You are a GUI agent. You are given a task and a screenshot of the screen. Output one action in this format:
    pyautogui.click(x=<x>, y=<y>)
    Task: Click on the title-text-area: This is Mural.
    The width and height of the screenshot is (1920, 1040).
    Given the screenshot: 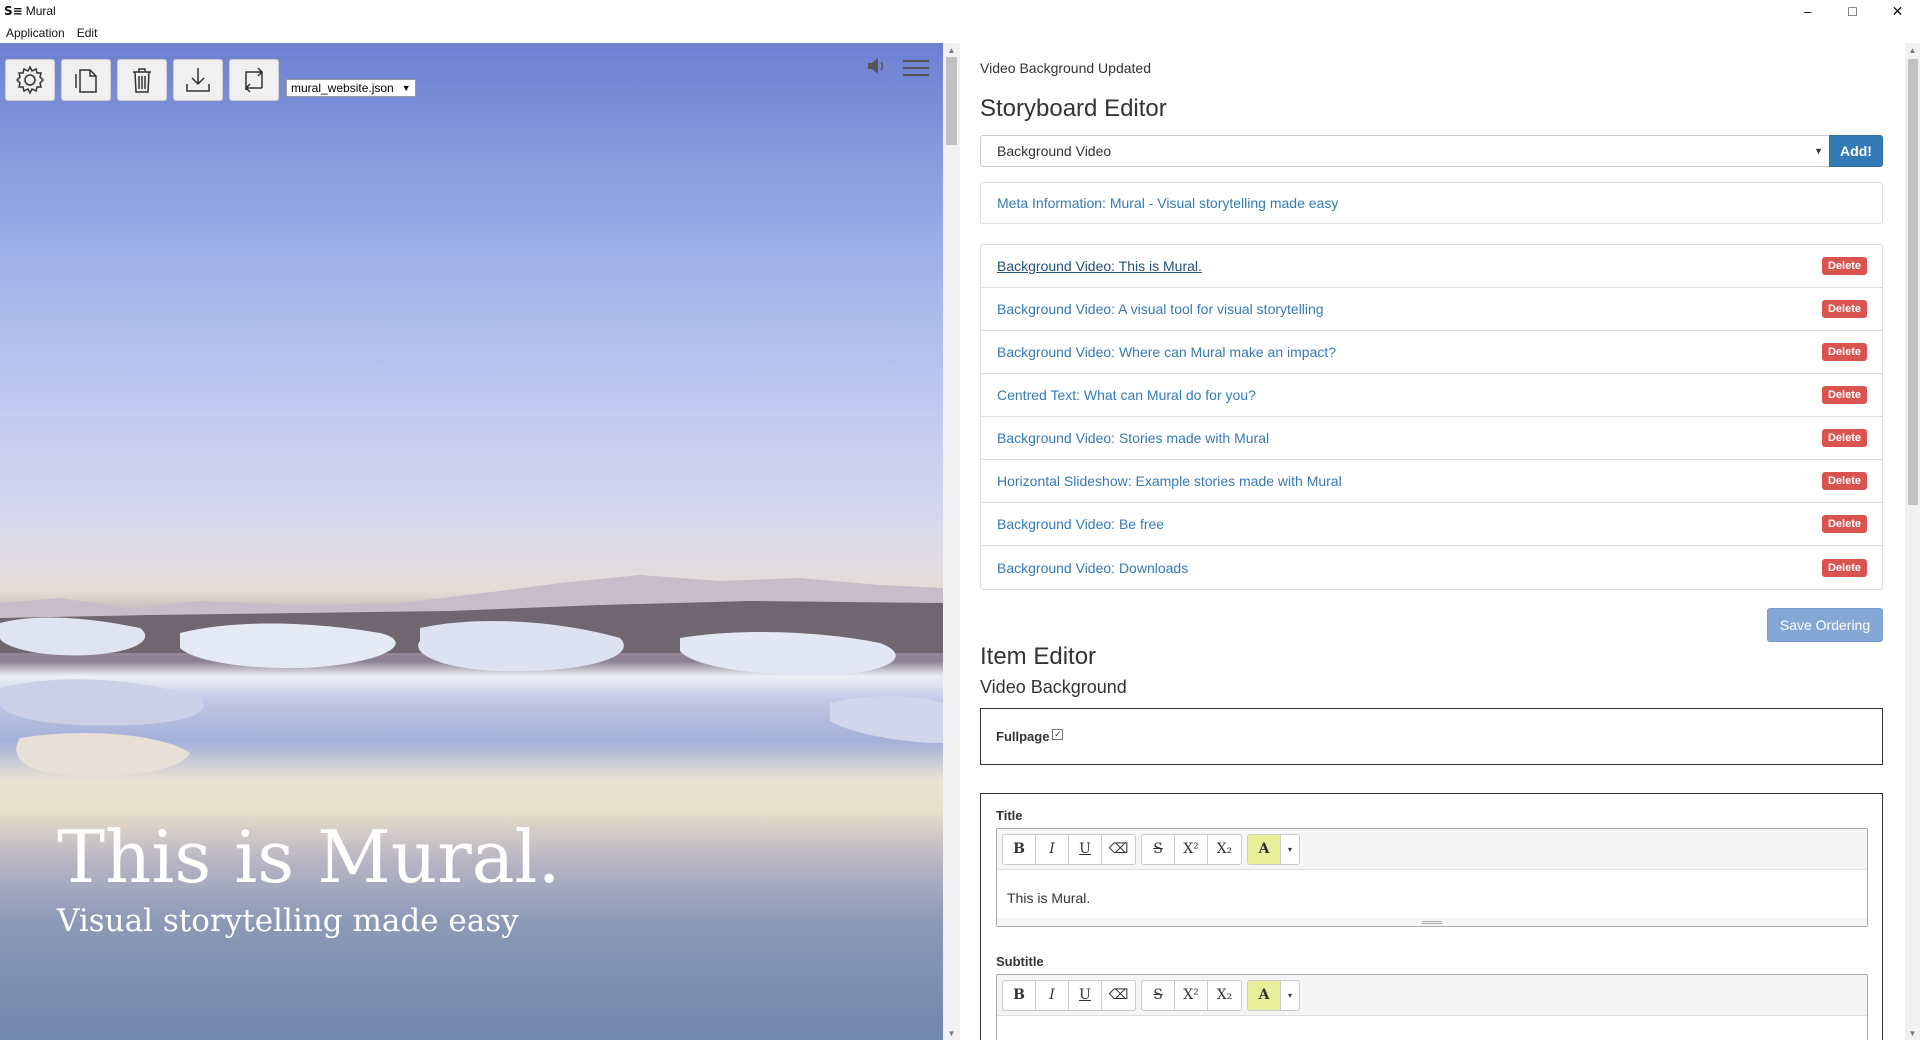 What is the action you would take?
    pyautogui.click(x=1432, y=894)
    